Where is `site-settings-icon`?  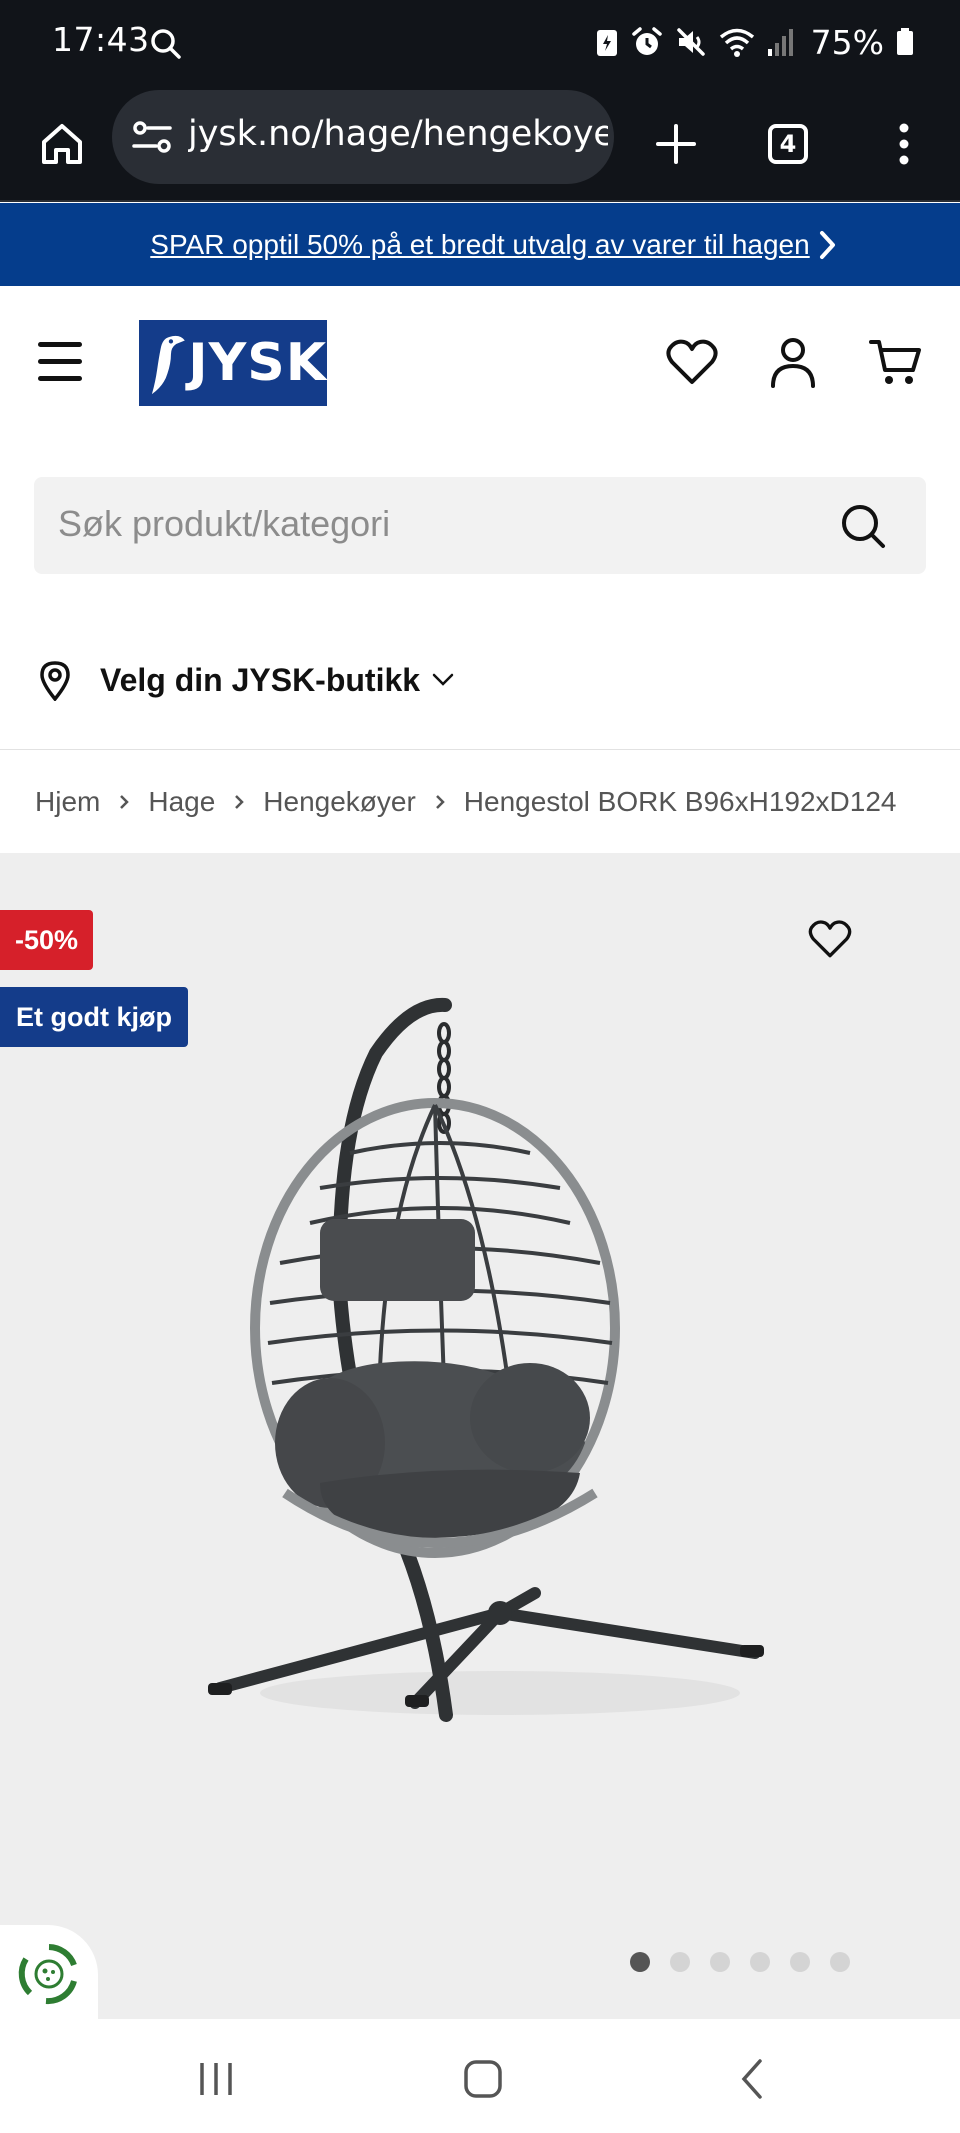 site-settings-icon is located at coordinates (152, 137).